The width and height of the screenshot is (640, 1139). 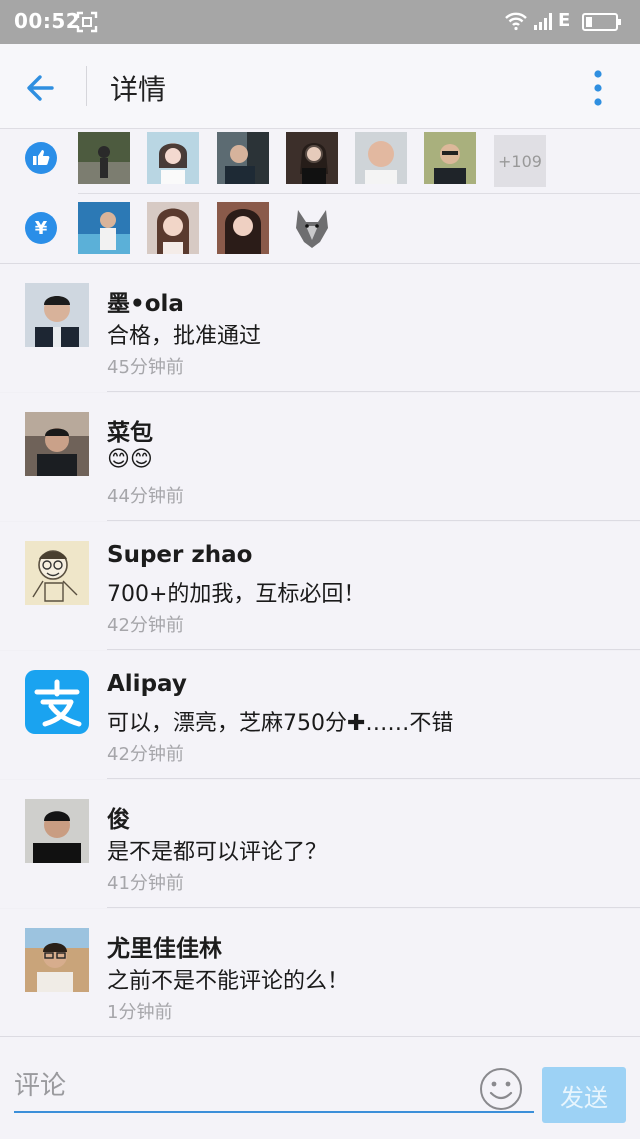 What do you see at coordinates (118, 820) in the screenshot?
I see `comment-author: 俊` at bounding box center [118, 820].